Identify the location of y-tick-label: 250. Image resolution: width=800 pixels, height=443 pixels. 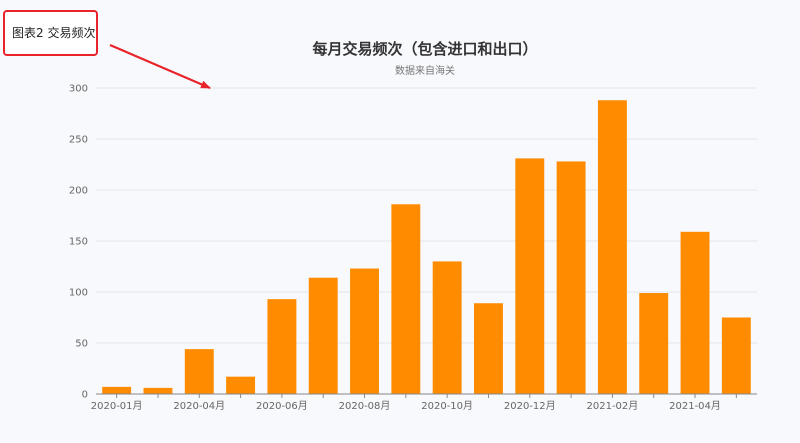
(78, 140).